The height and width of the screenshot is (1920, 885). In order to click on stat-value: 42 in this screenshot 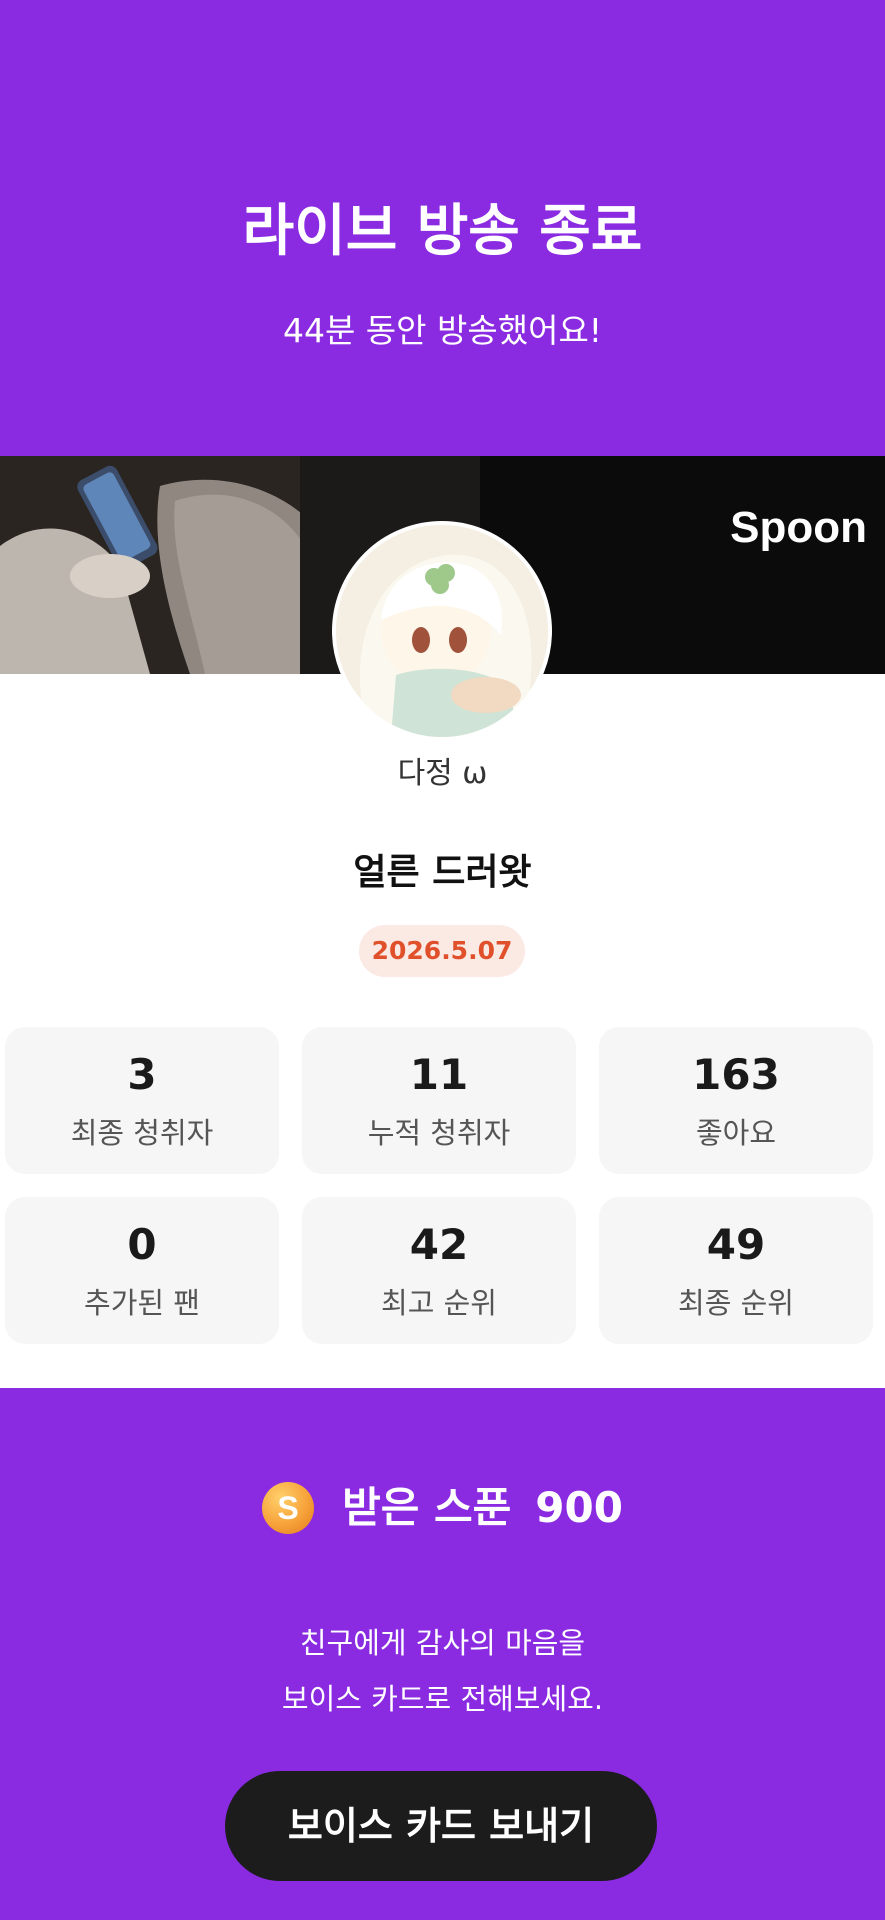, I will do `click(439, 1244)`.